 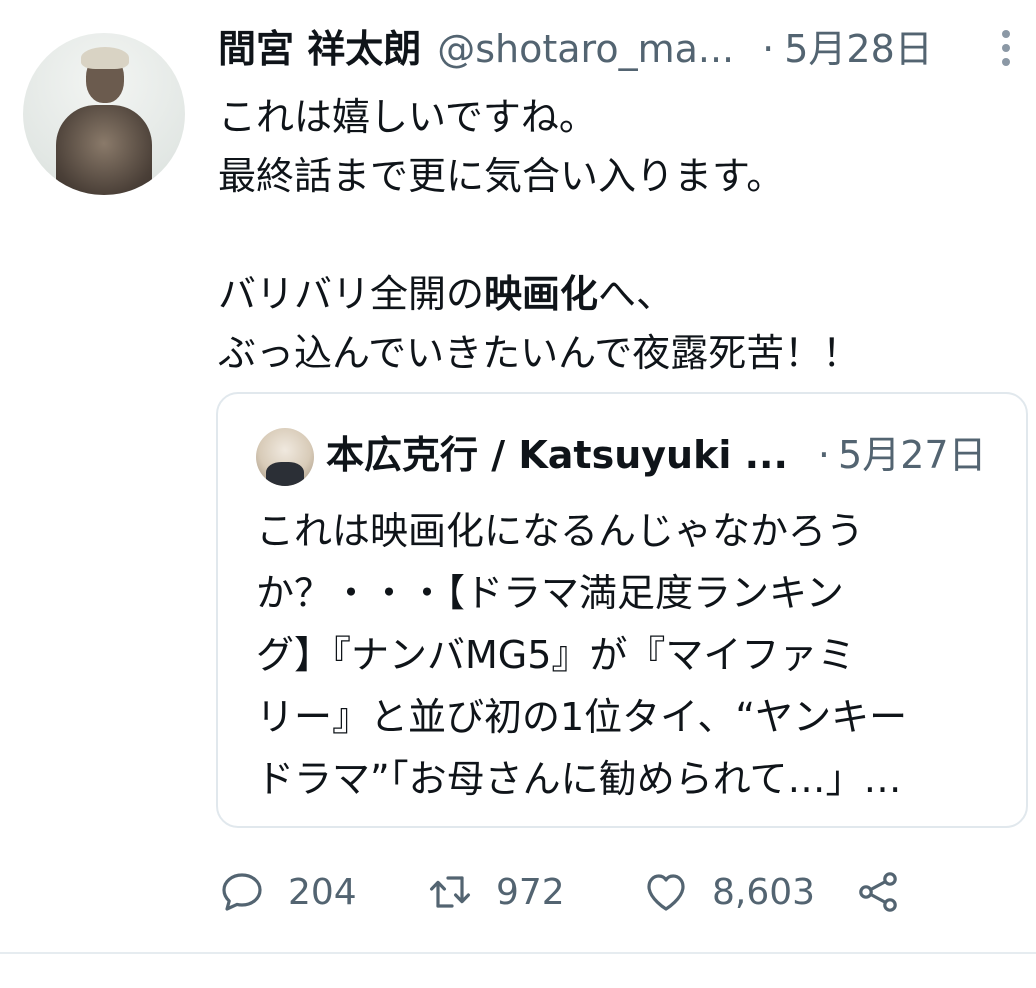 I want to click on like-button: 8,603, so click(x=728, y=892).